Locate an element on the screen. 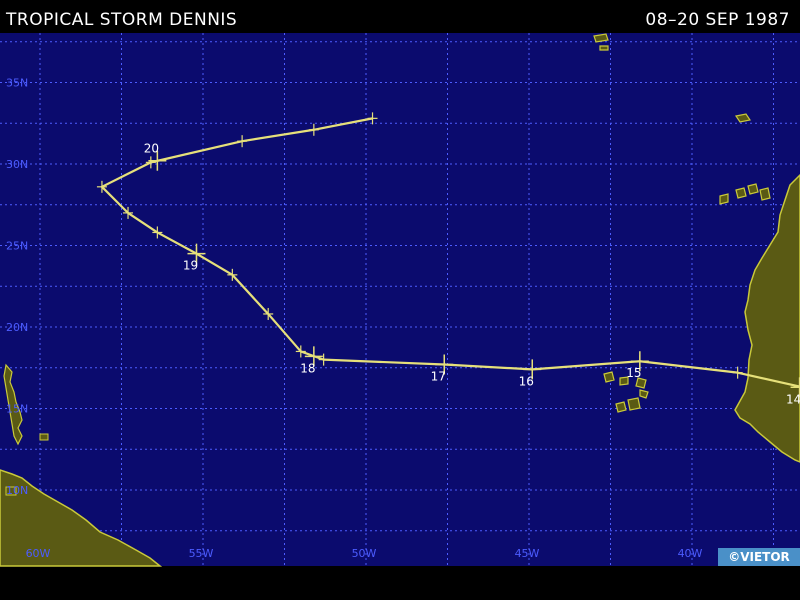 The image size is (800, 600). day-label: 18 is located at coordinates (307, 368).